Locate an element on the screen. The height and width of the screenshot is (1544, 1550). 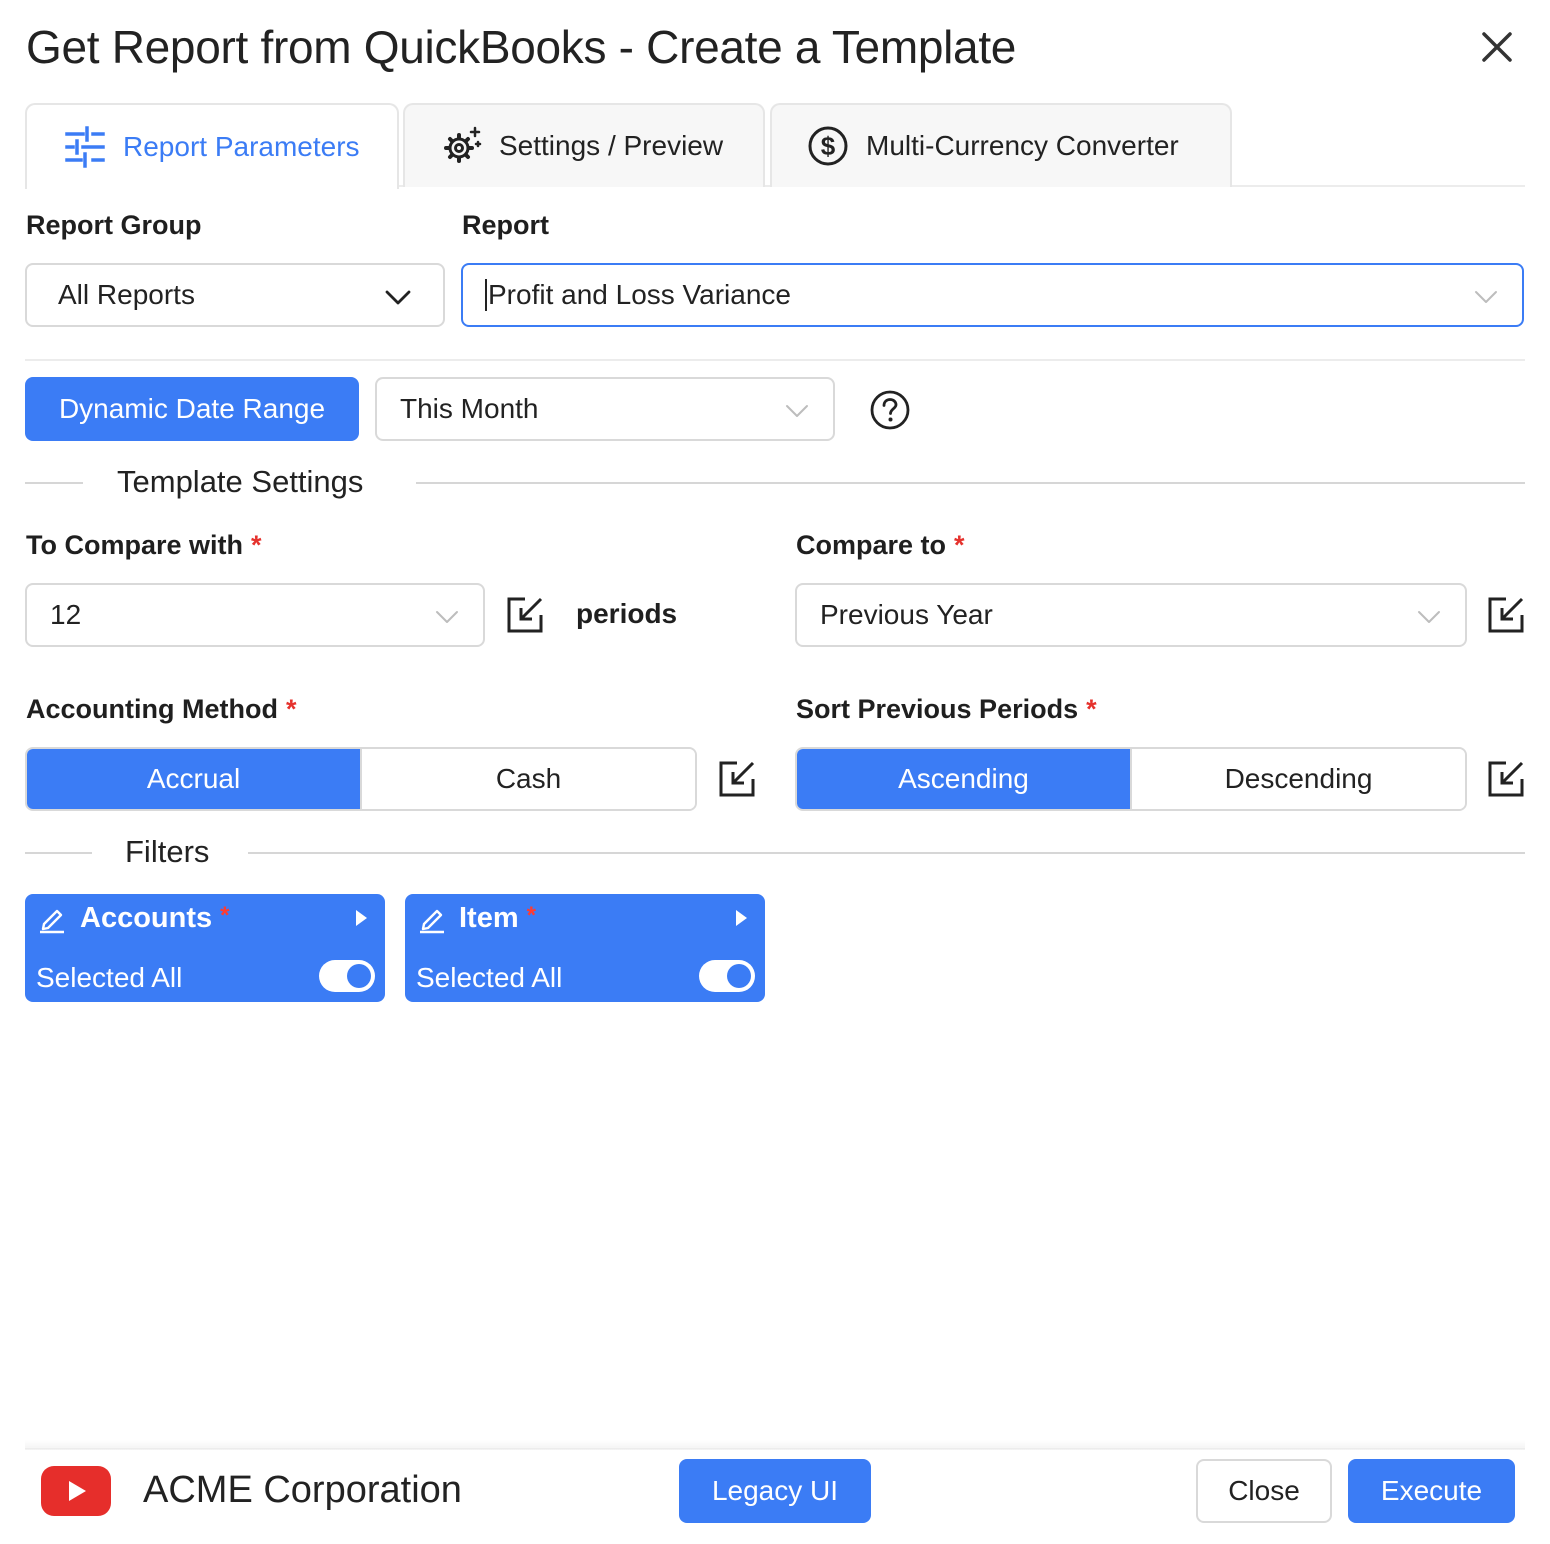
accrual-option: Accrual is located at coordinates (193, 779).